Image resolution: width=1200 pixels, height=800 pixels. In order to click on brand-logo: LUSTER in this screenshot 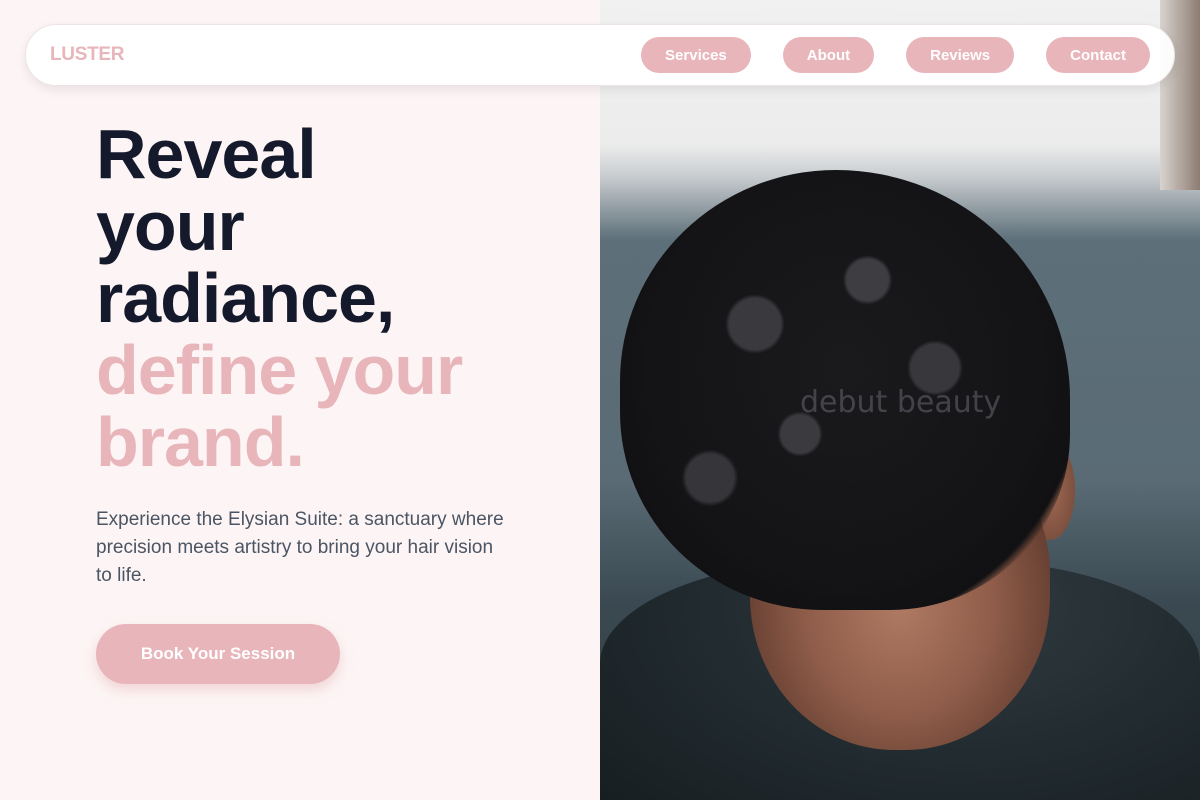, I will do `click(87, 55)`.